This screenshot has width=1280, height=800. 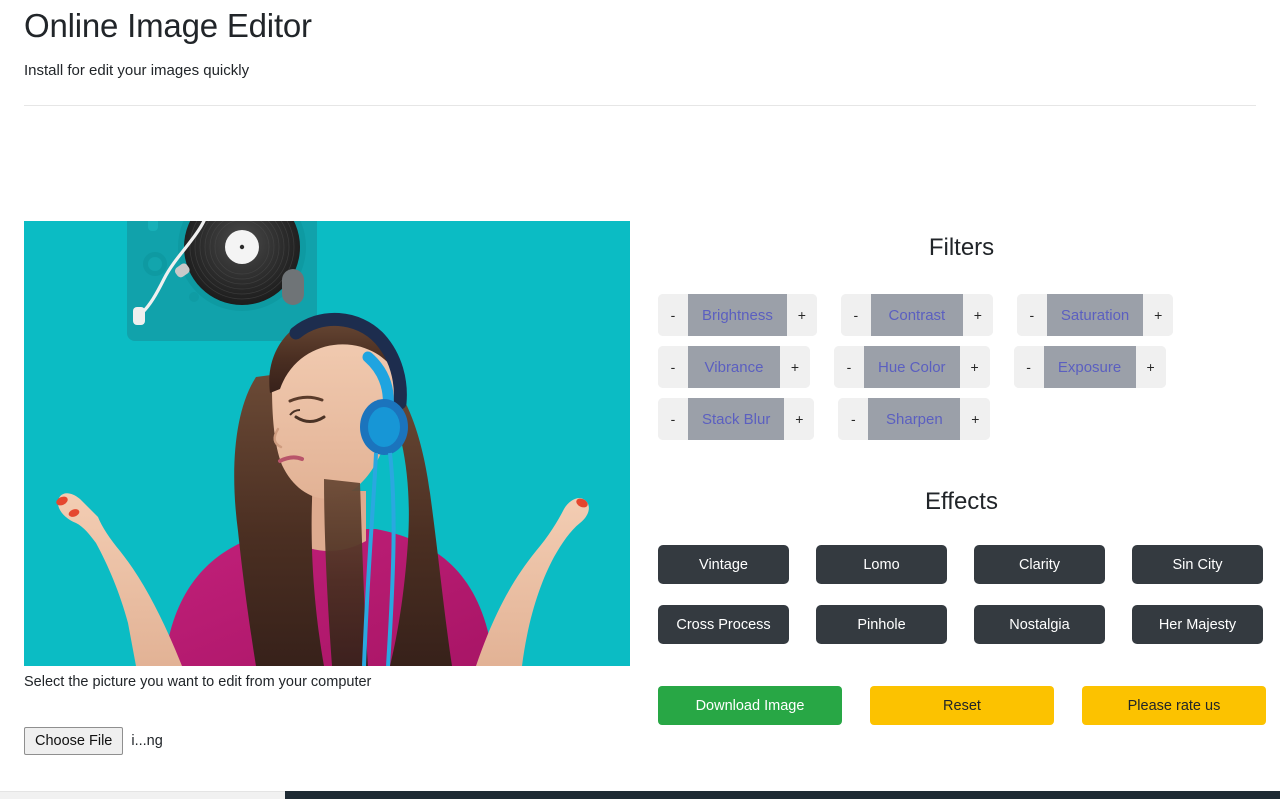 I want to click on effect-button-her-majesty: Her Majesty, so click(x=1197, y=625).